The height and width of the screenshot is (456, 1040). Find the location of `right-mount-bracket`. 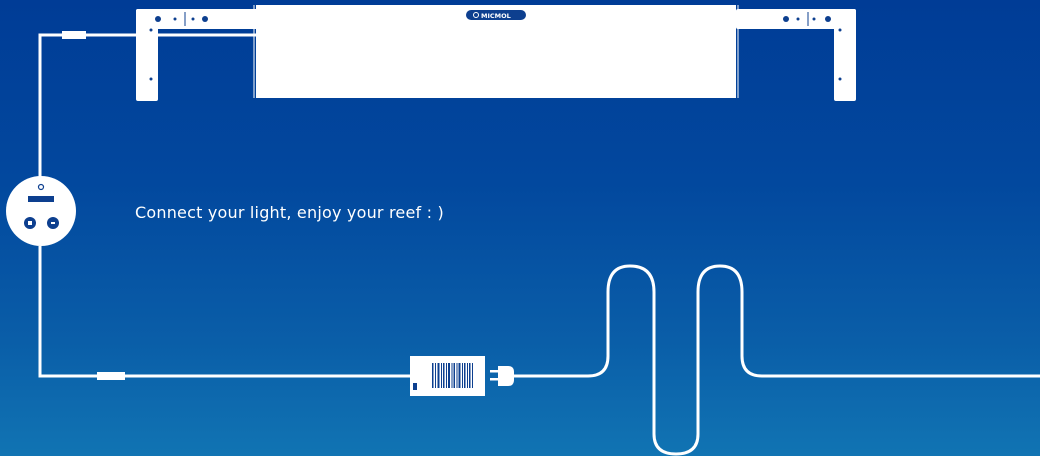

right-mount-bracket is located at coordinates (796, 55).